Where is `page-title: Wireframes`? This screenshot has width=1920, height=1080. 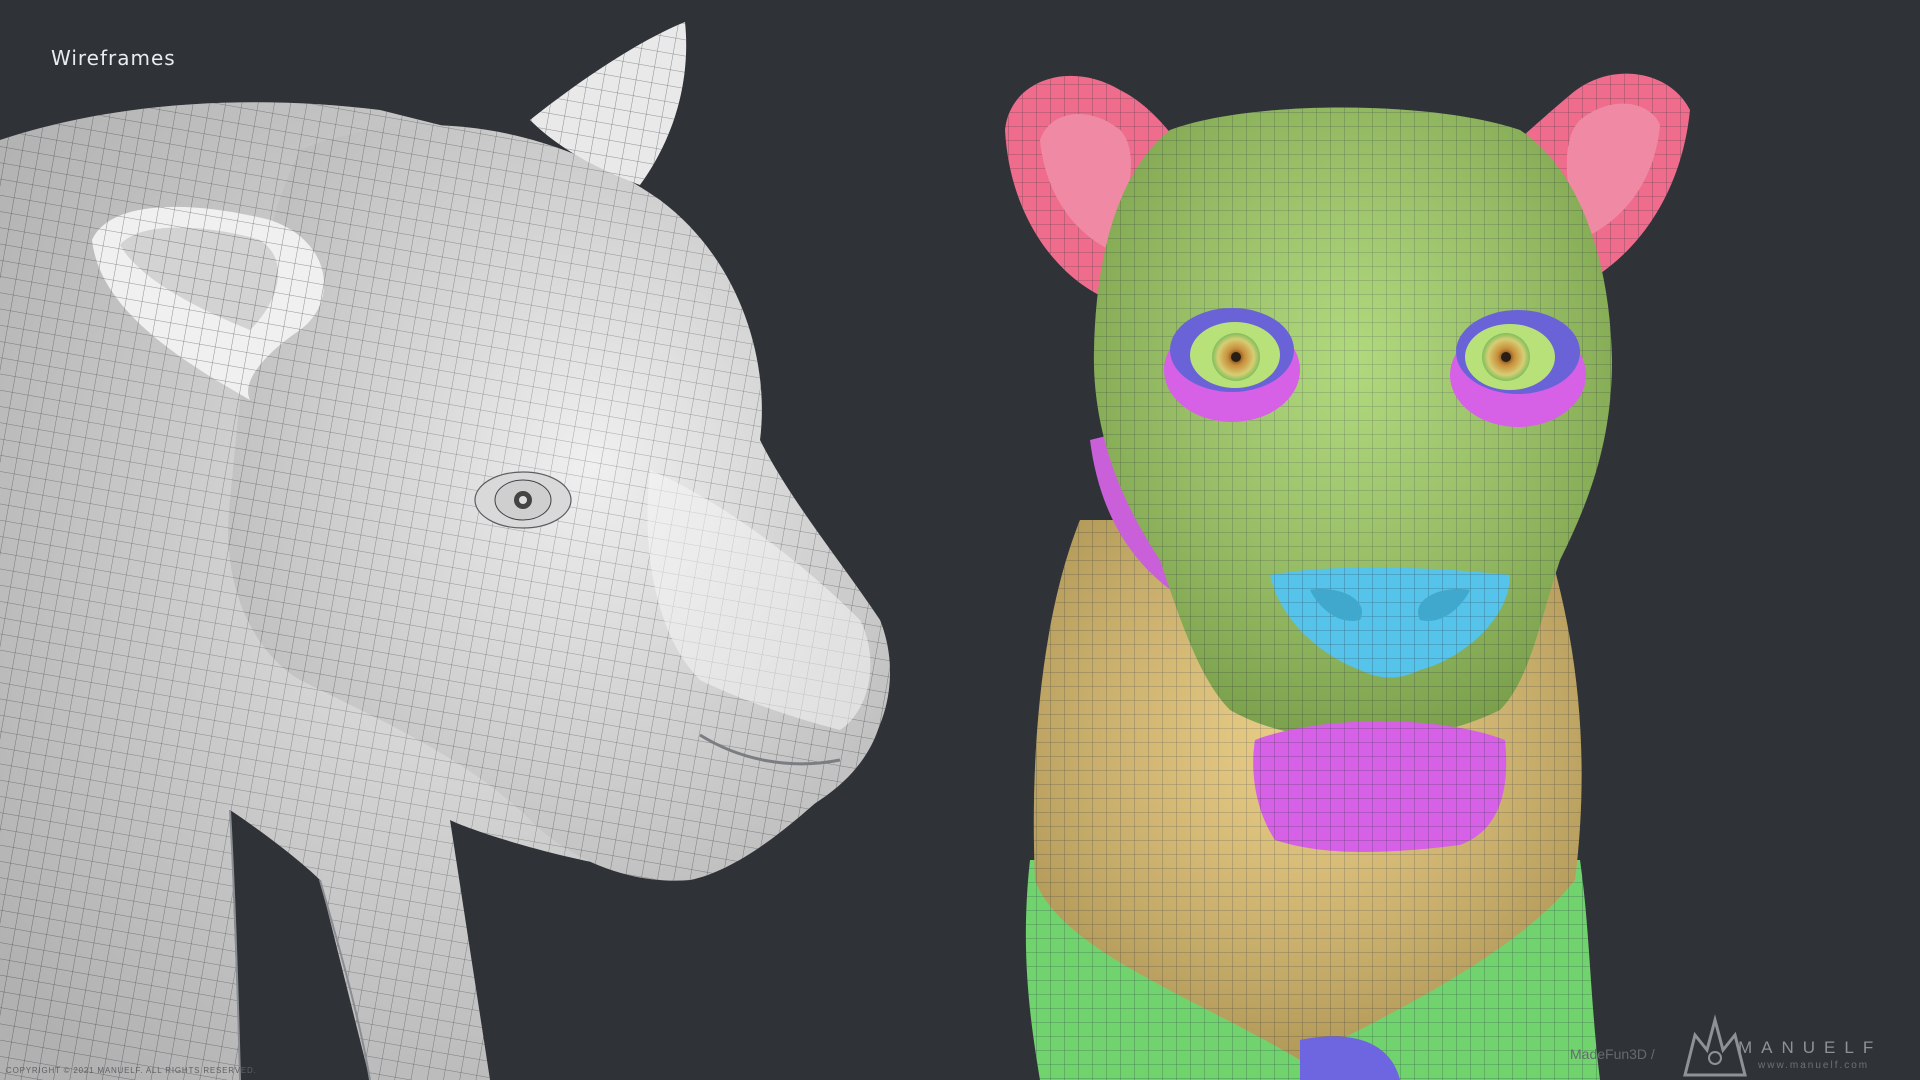 page-title: Wireframes is located at coordinates (113, 58).